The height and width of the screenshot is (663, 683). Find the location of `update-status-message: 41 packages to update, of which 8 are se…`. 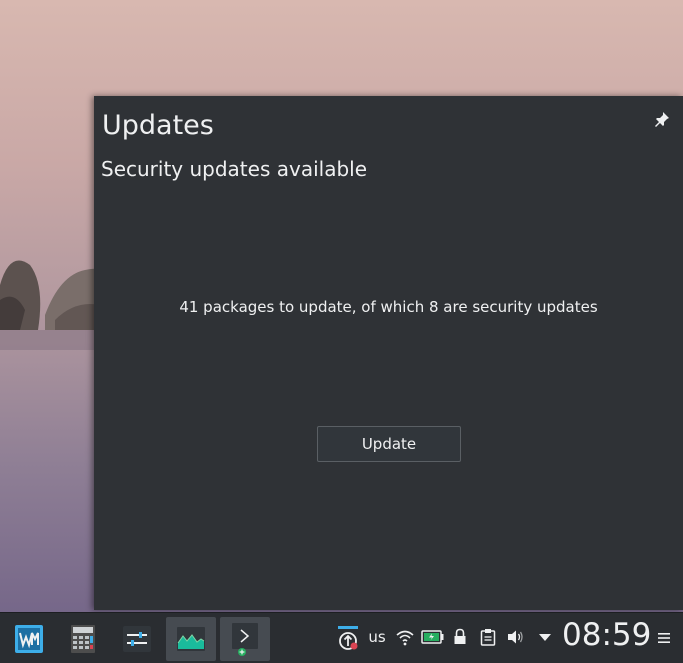

update-status-message: 41 packages to update, of which 8 are se… is located at coordinates (388, 307).